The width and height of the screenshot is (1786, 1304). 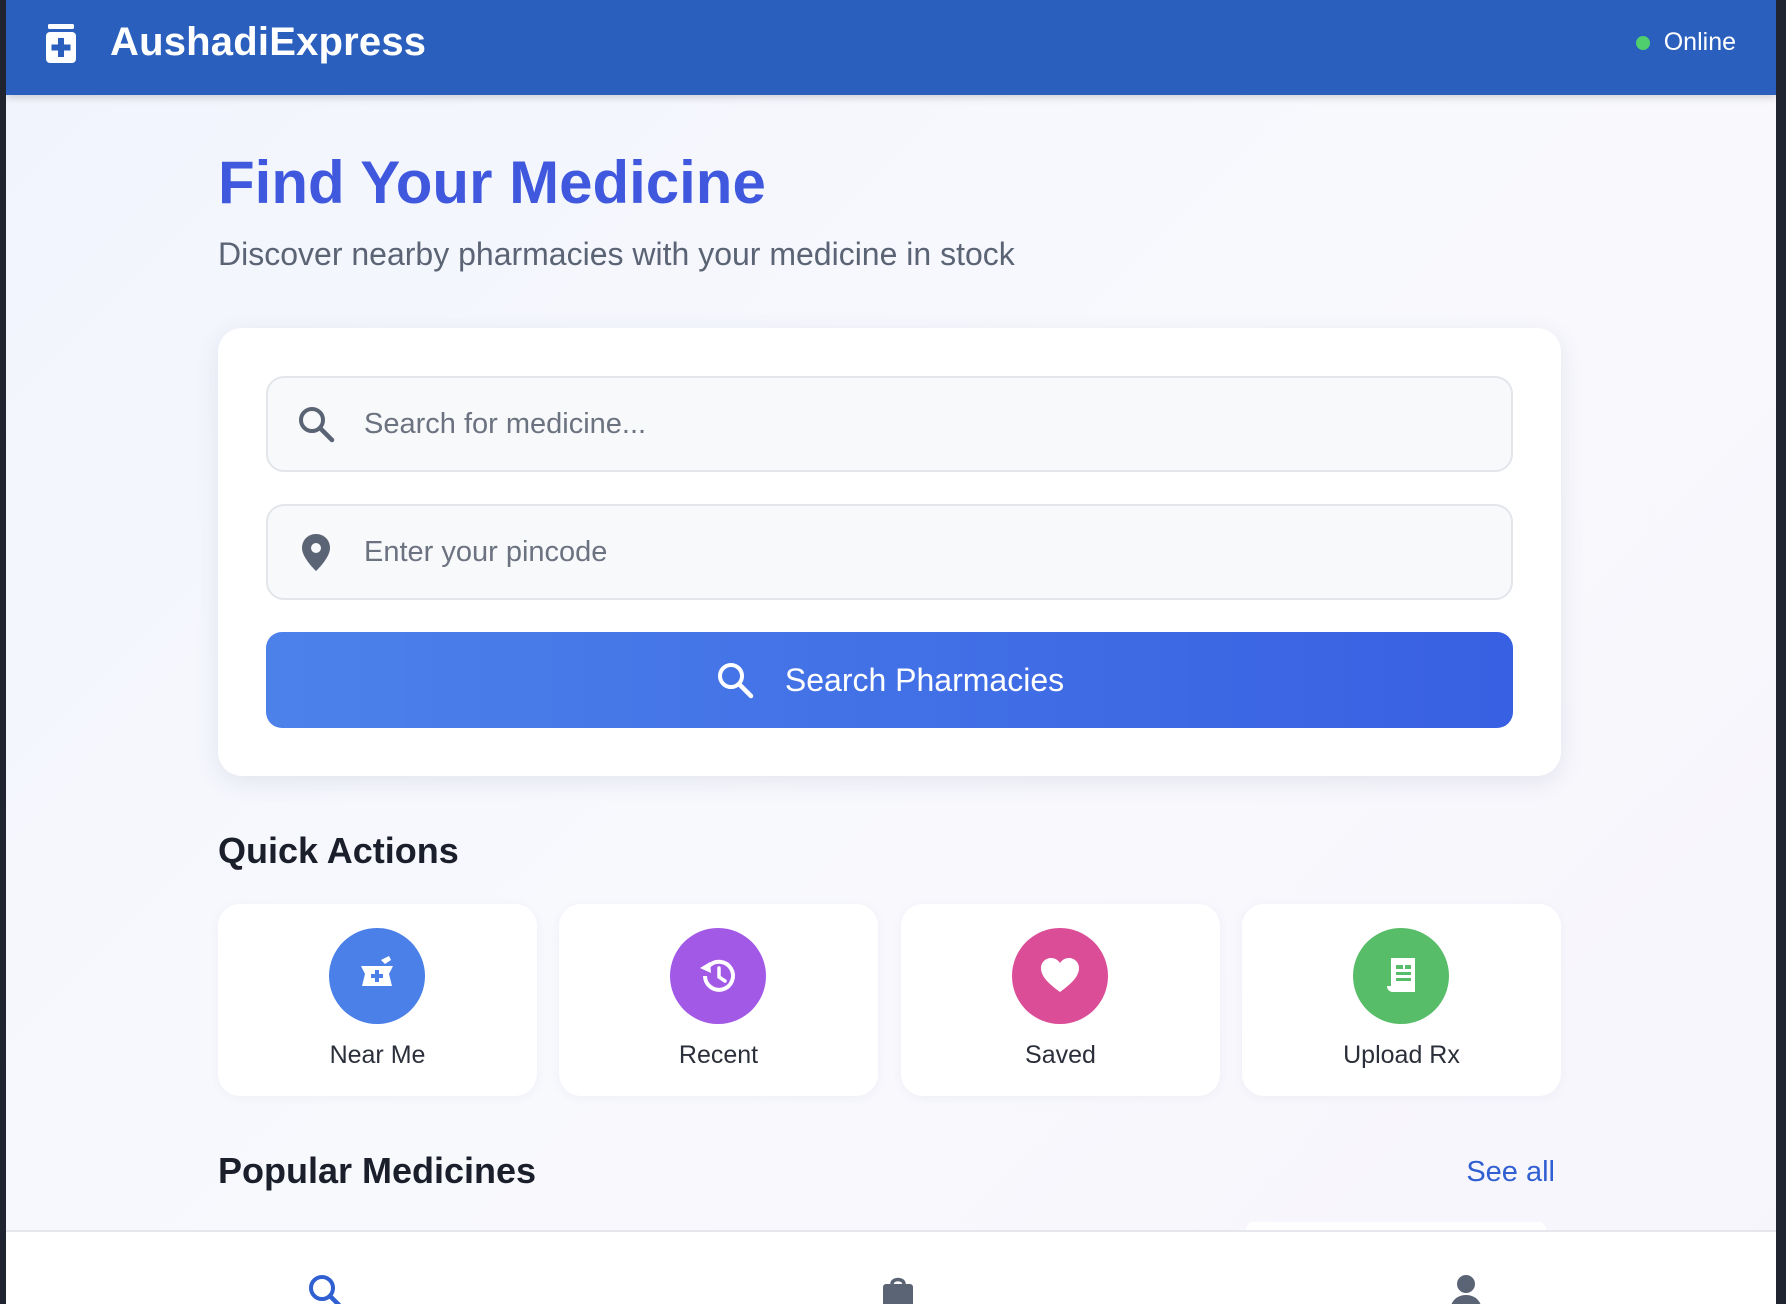 What do you see at coordinates (718, 1055) in the screenshot?
I see `quick-action-label: Recent` at bounding box center [718, 1055].